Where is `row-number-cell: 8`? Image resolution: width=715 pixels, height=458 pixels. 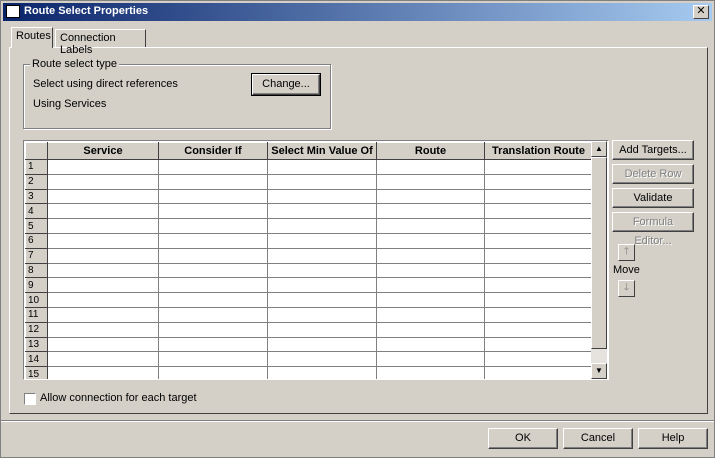
row-number-cell: 8 is located at coordinates (36, 270).